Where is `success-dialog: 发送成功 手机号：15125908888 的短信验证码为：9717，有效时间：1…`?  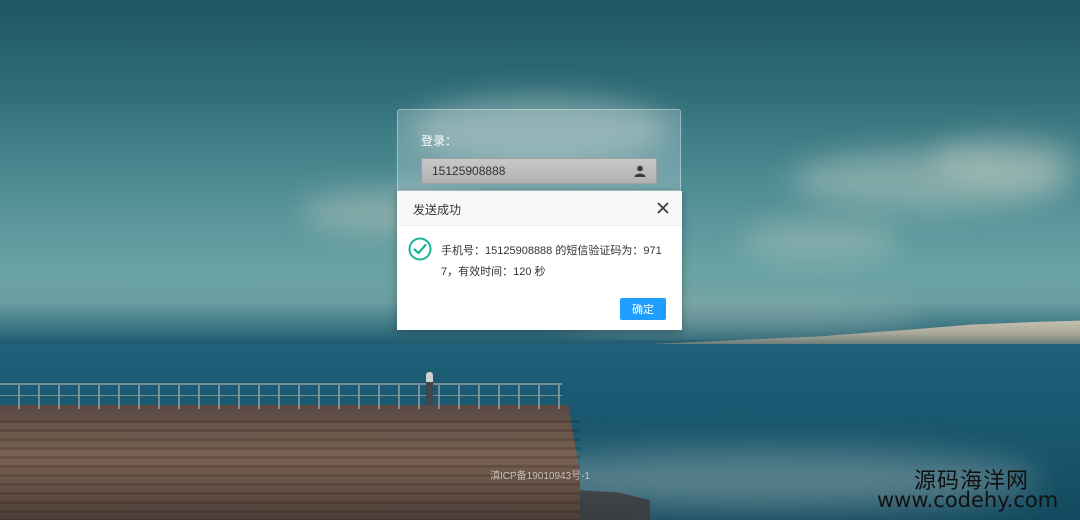
success-dialog: 发送成功 手机号：15125908888 的短信验证码为：9717，有效时间：1… is located at coordinates (539, 260).